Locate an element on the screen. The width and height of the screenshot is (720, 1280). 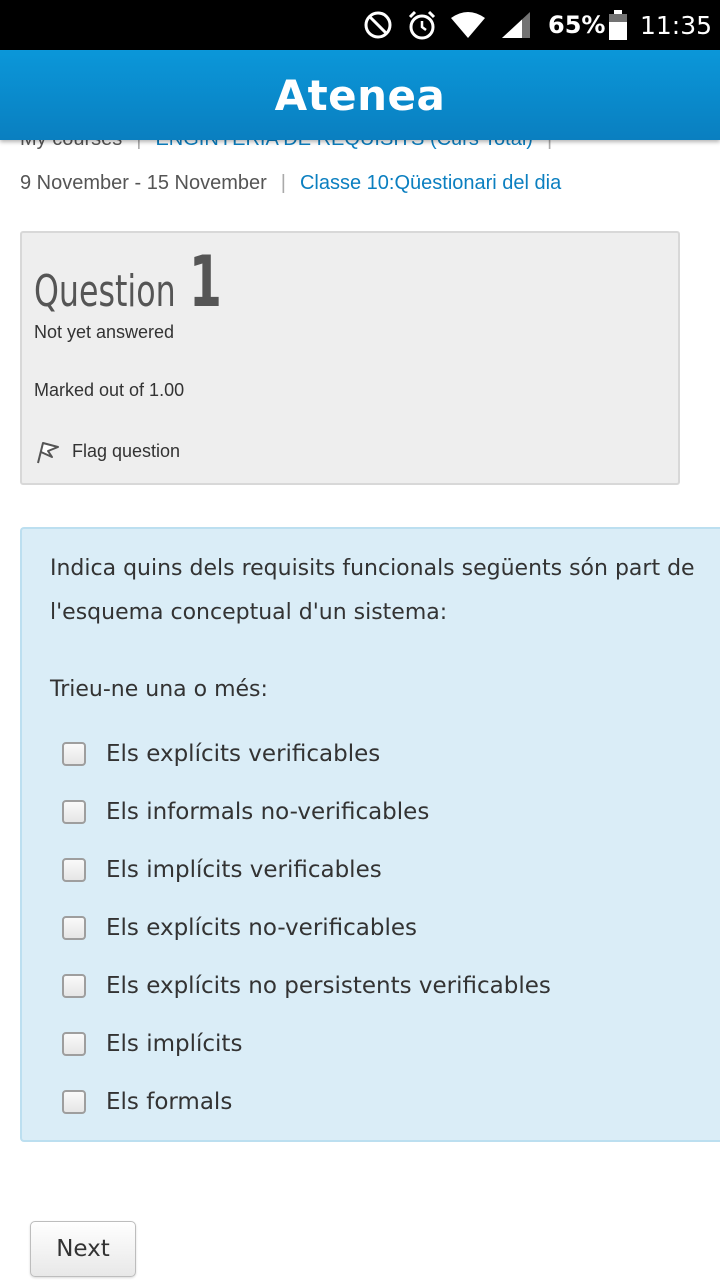
answer-label: Els formals is located at coordinates (169, 1102).